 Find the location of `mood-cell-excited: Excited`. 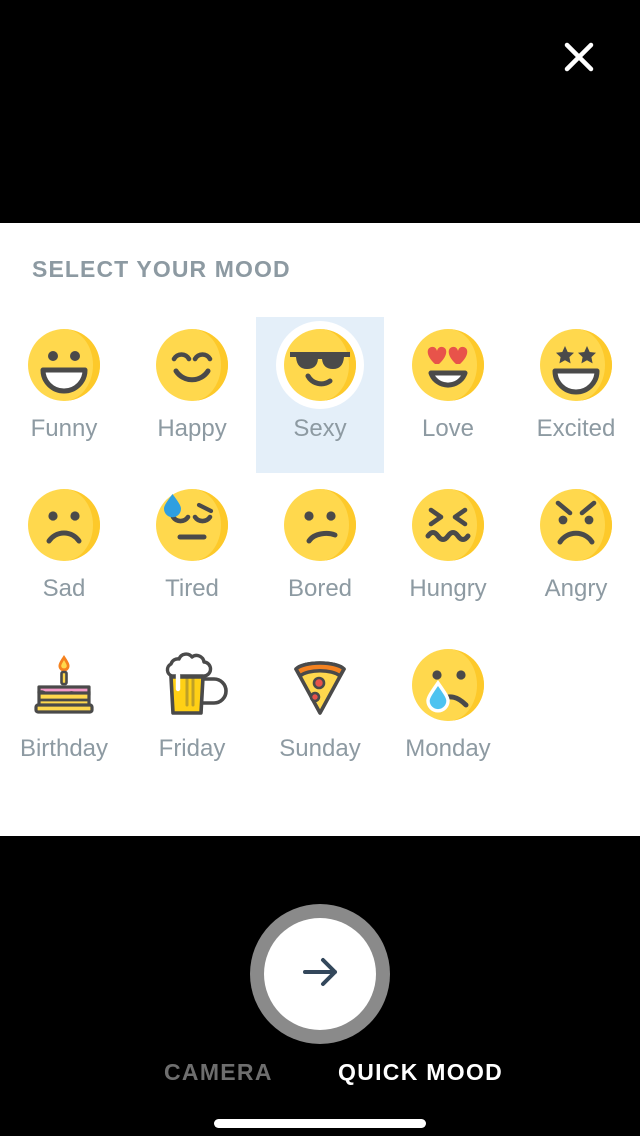

mood-cell-excited: Excited is located at coordinates (576, 395).